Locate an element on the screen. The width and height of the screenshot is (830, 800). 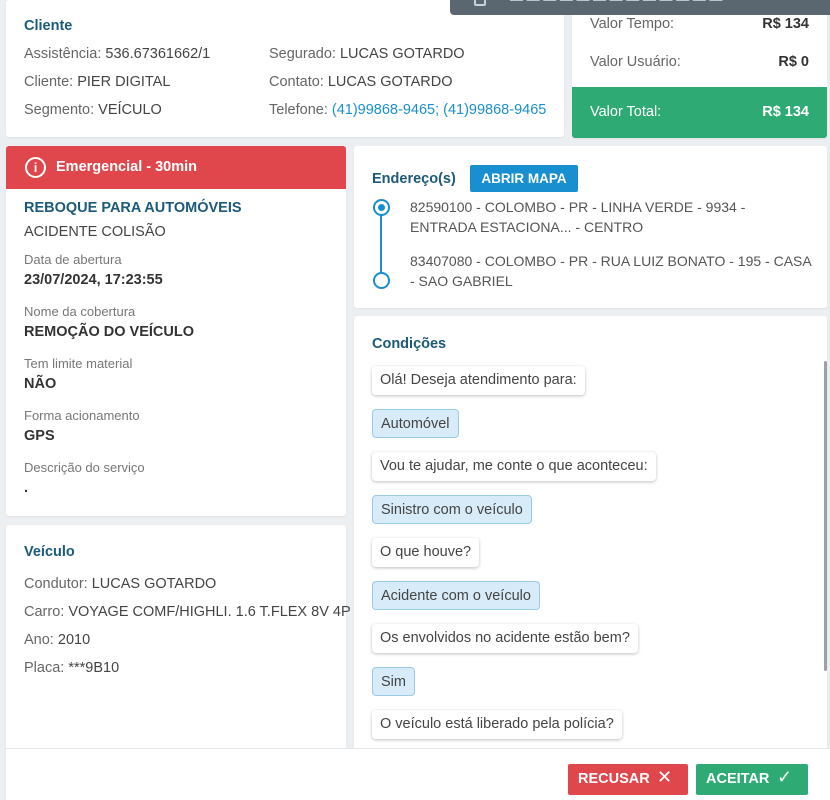
limite-material-label: Tem limite material is located at coordinates (78, 363).